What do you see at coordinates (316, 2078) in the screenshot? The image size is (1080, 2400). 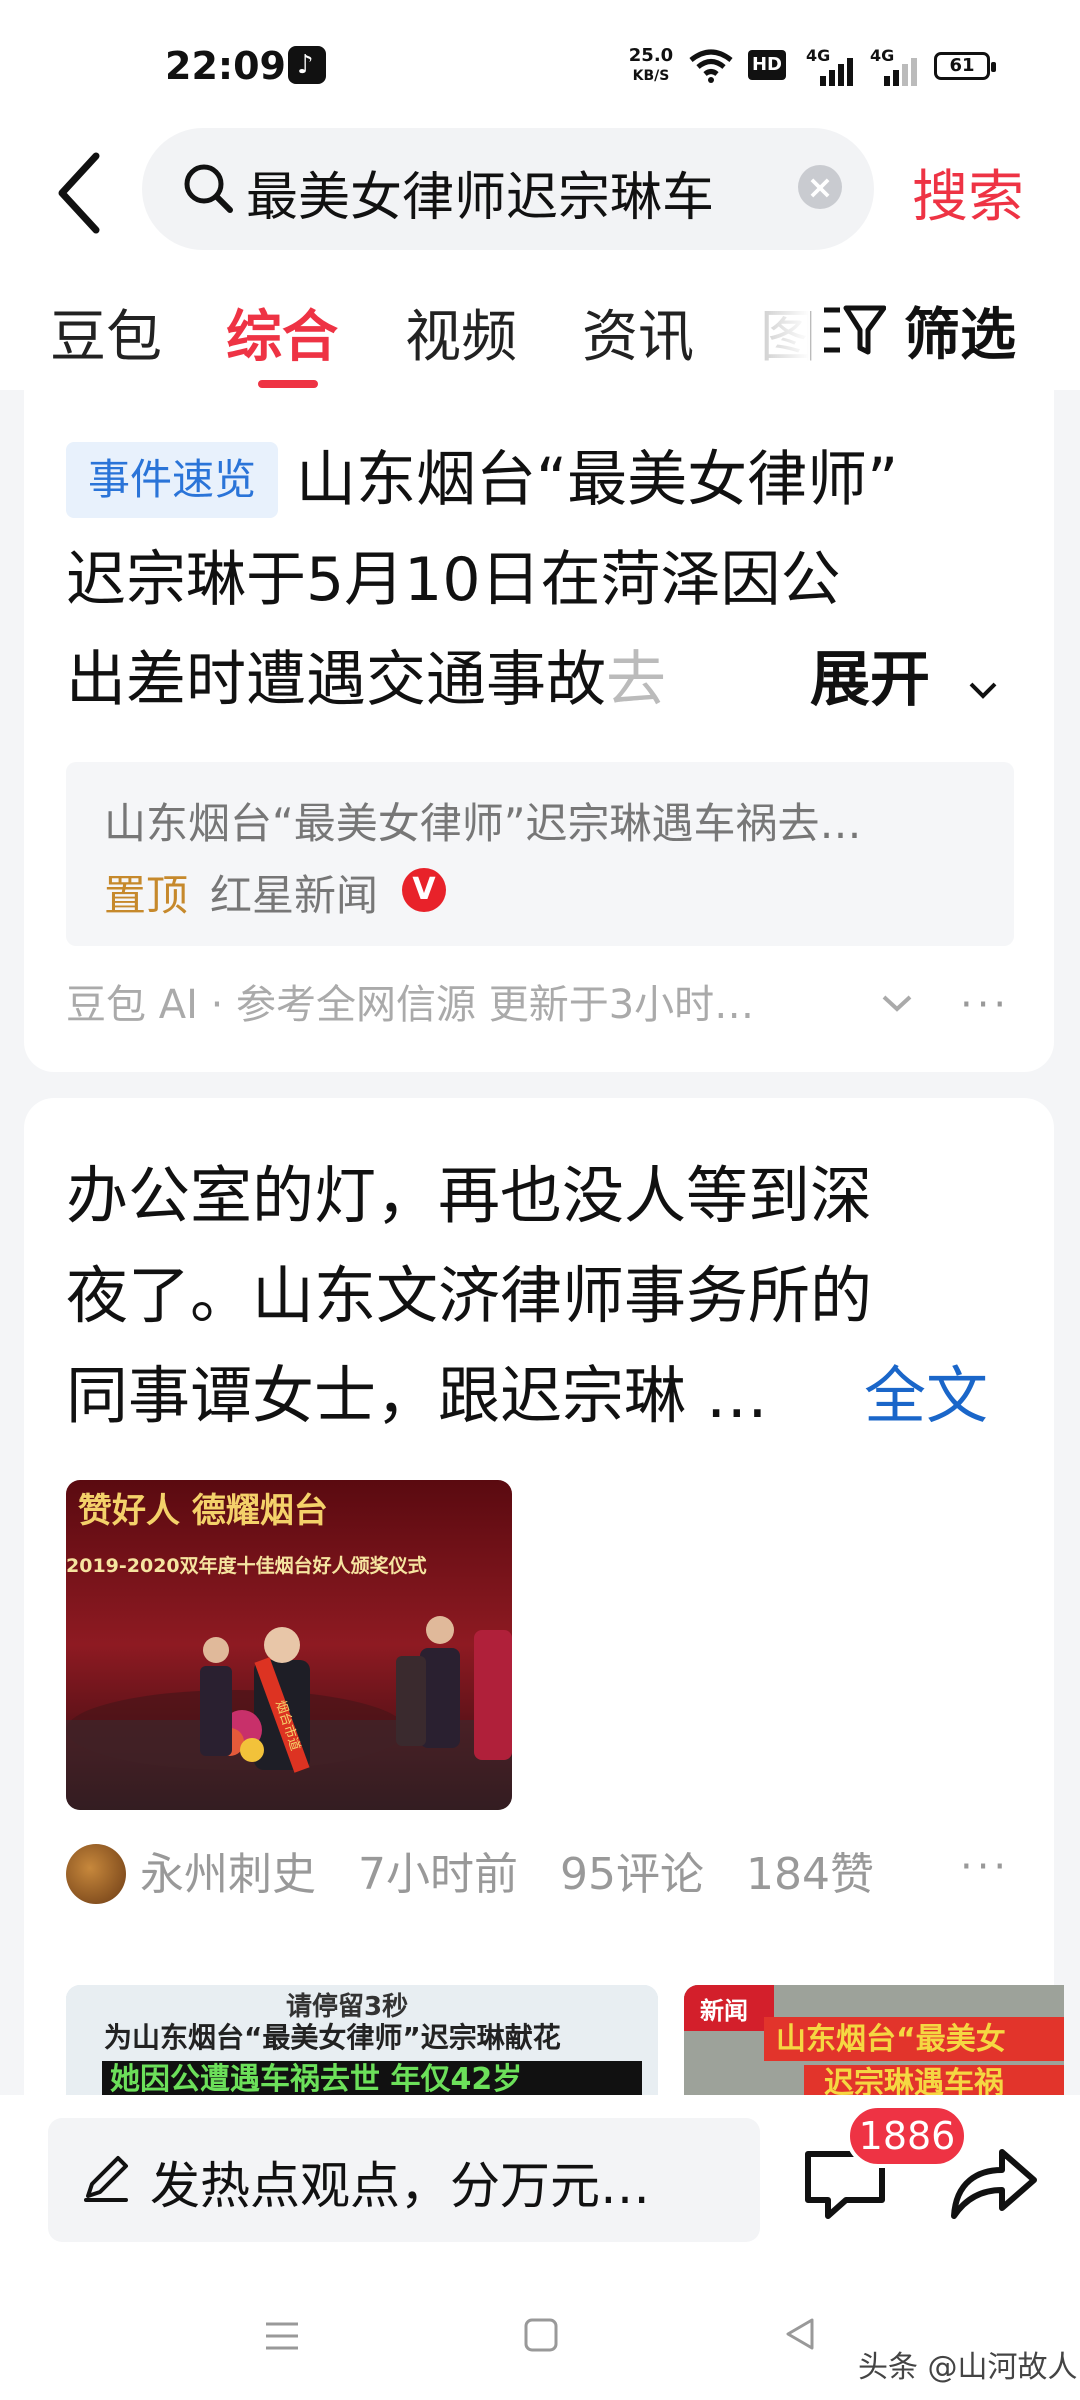 I see `svg-text: 她因公遭遇车祸去世 年仅42岁` at bounding box center [316, 2078].